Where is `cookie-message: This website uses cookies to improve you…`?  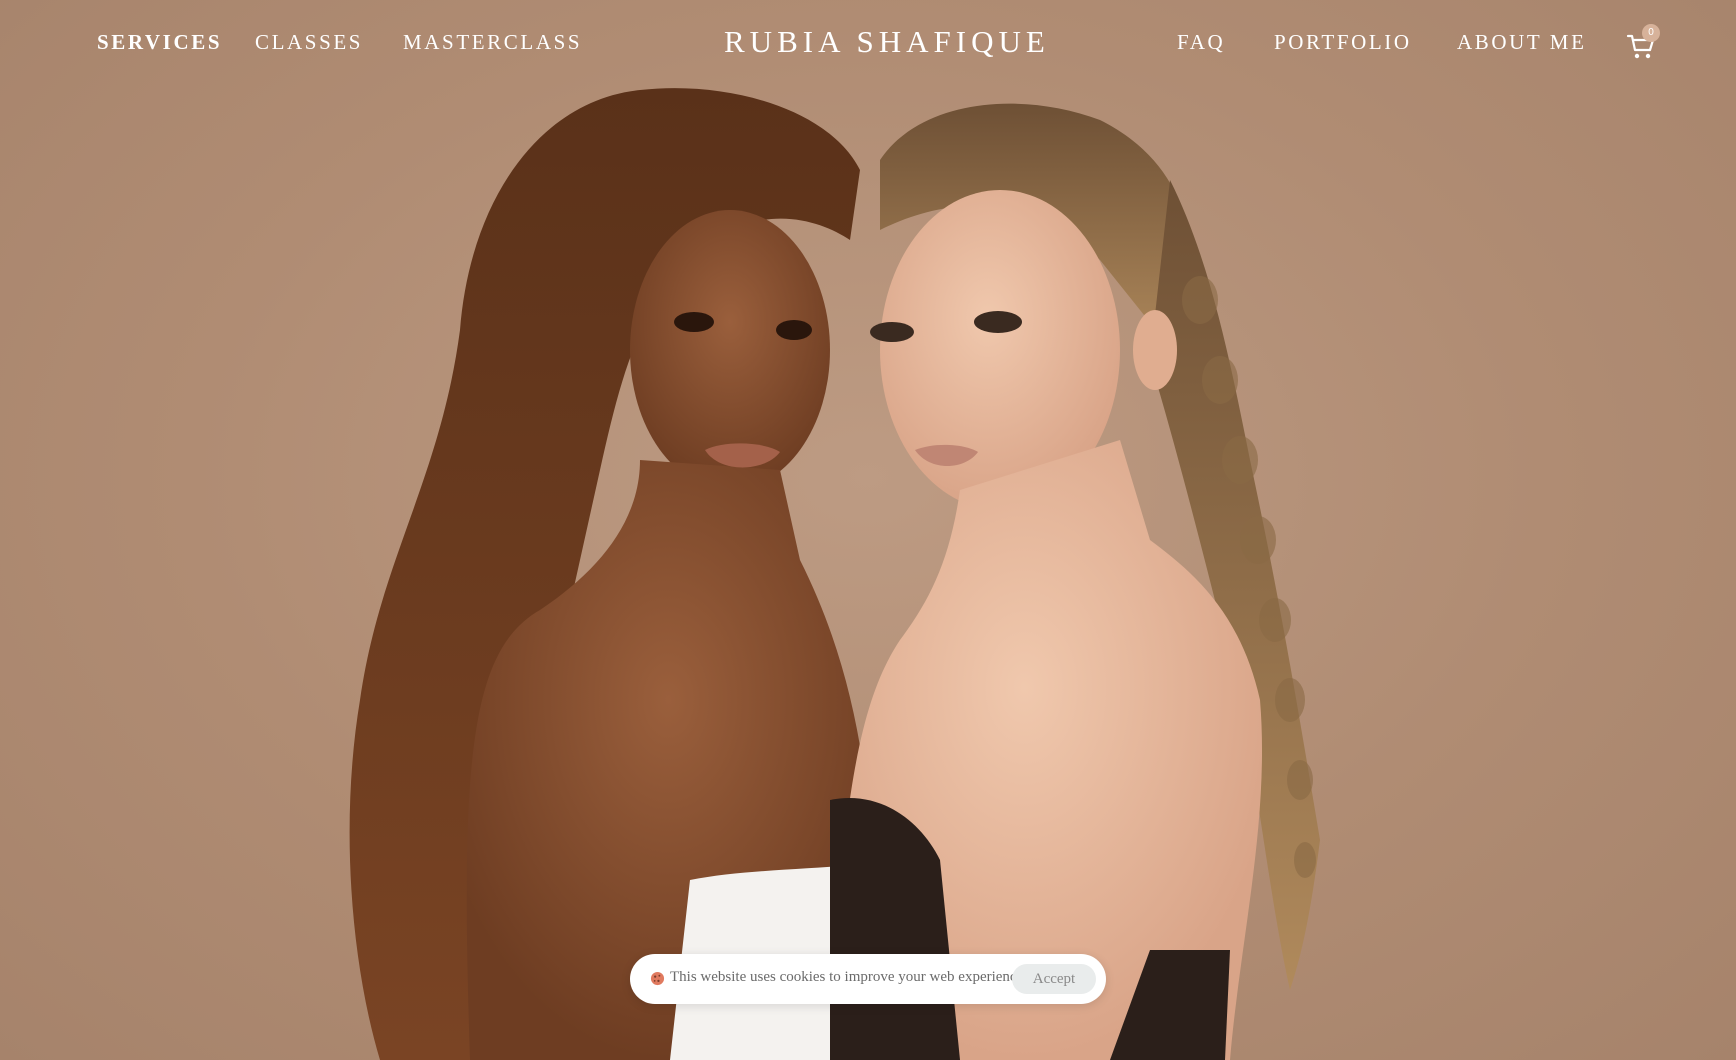 cookie-message: This website uses cookies to improve you… is located at coordinates (848, 977).